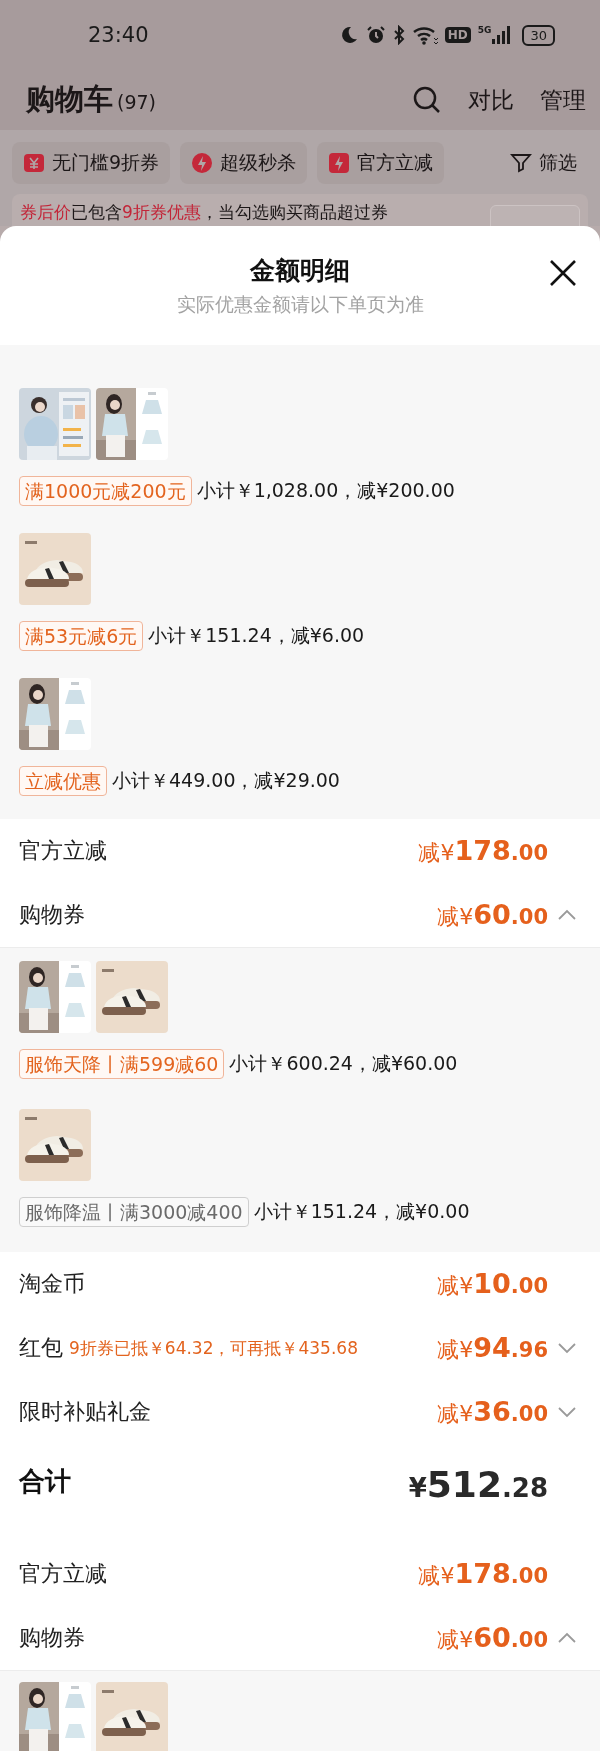  What do you see at coordinates (502, 35) in the screenshot?
I see `signal-icon` at bounding box center [502, 35].